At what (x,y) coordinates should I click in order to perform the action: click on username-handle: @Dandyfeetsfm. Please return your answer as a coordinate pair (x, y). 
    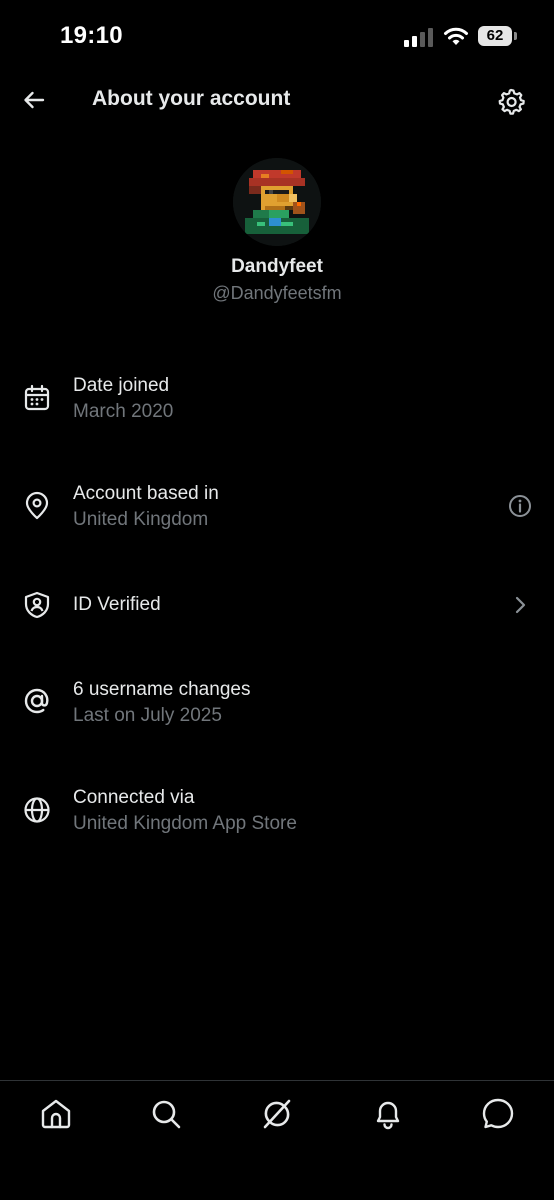
    Looking at the image, I should click on (277, 293).